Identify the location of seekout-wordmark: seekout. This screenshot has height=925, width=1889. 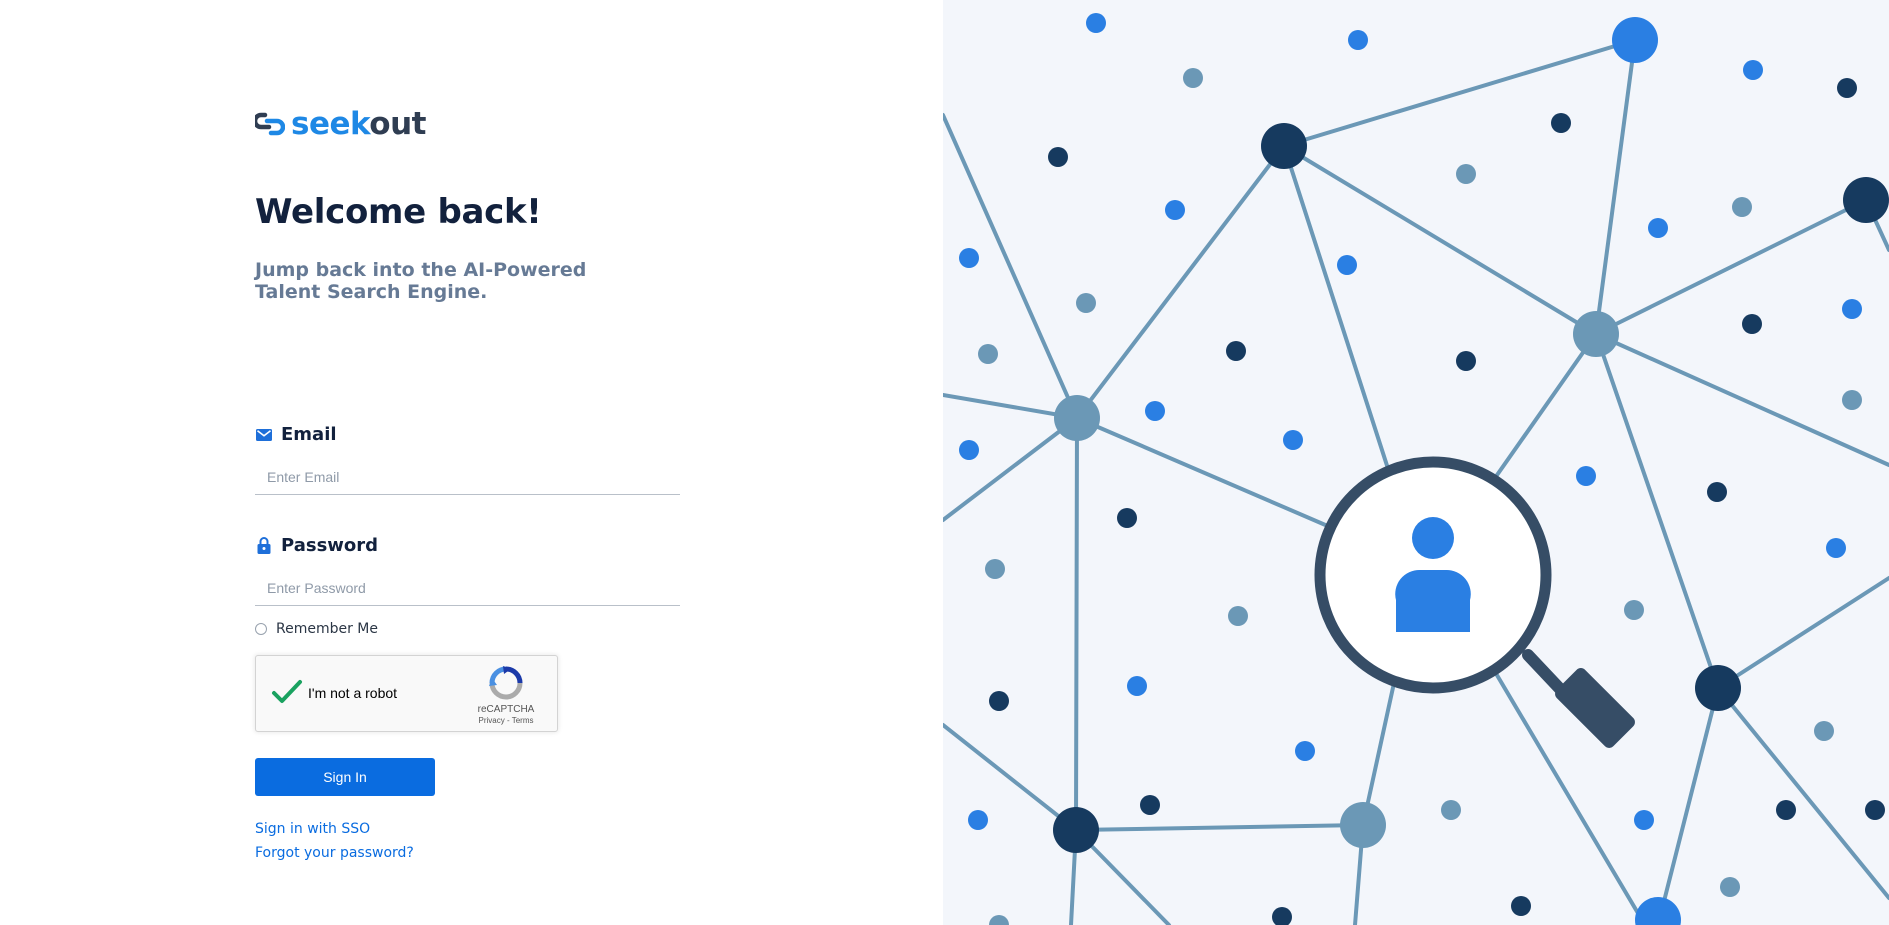
(358, 123).